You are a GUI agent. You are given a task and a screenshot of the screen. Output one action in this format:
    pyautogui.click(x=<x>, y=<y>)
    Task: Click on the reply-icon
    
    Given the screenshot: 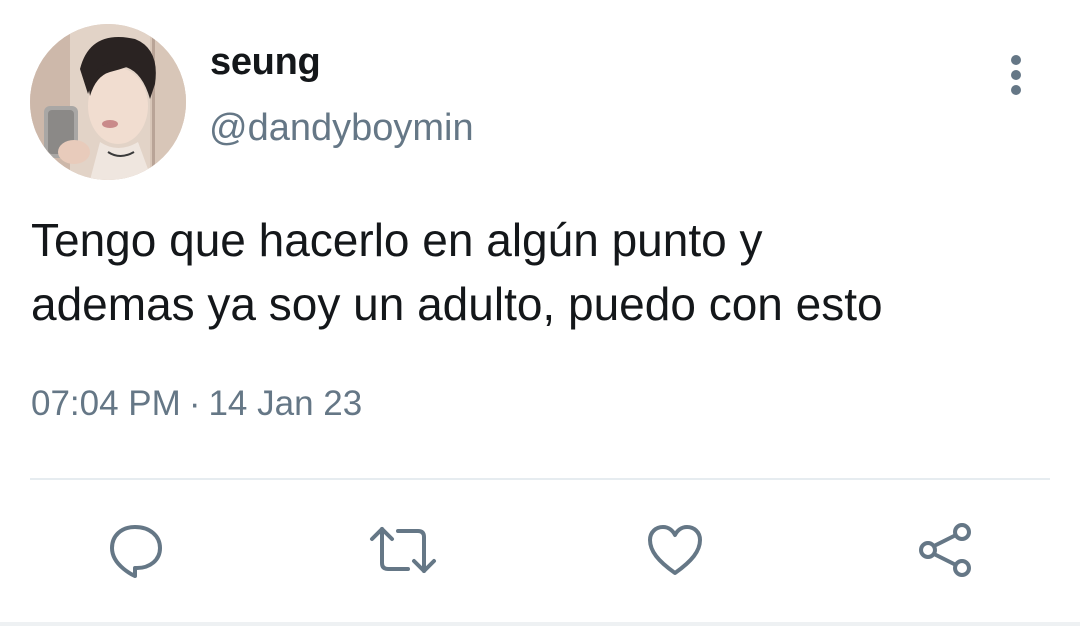 What is the action you would take?
    pyautogui.click(x=136, y=551)
    